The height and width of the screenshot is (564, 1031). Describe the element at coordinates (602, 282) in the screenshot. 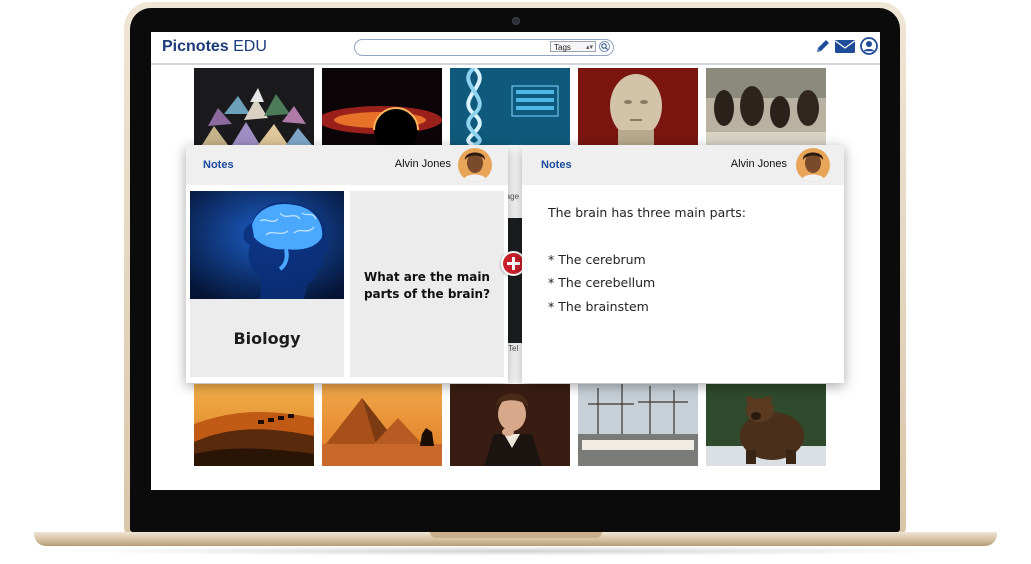

I see `answer-item: * The cerebellum` at that location.